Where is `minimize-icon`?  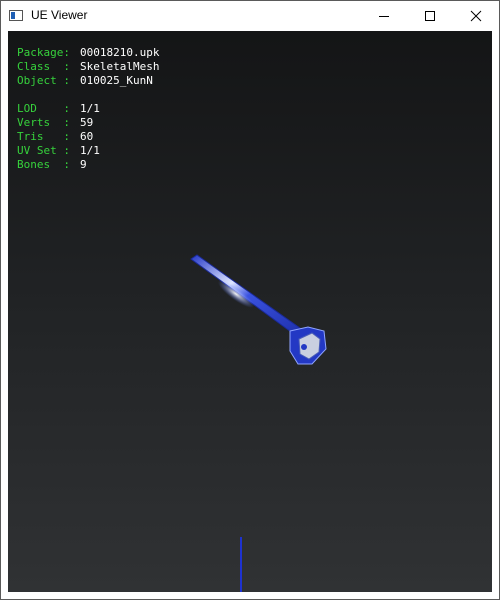
minimize-icon is located at coordinates (384, 16).